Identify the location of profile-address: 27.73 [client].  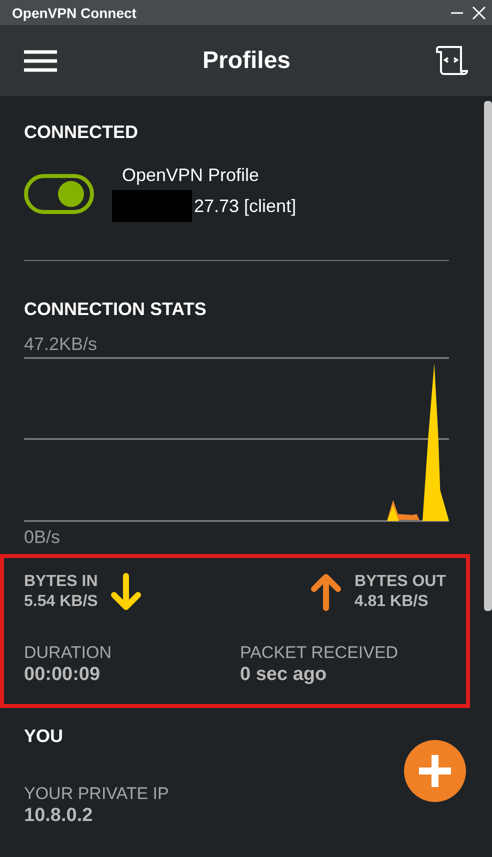
(245, 206).